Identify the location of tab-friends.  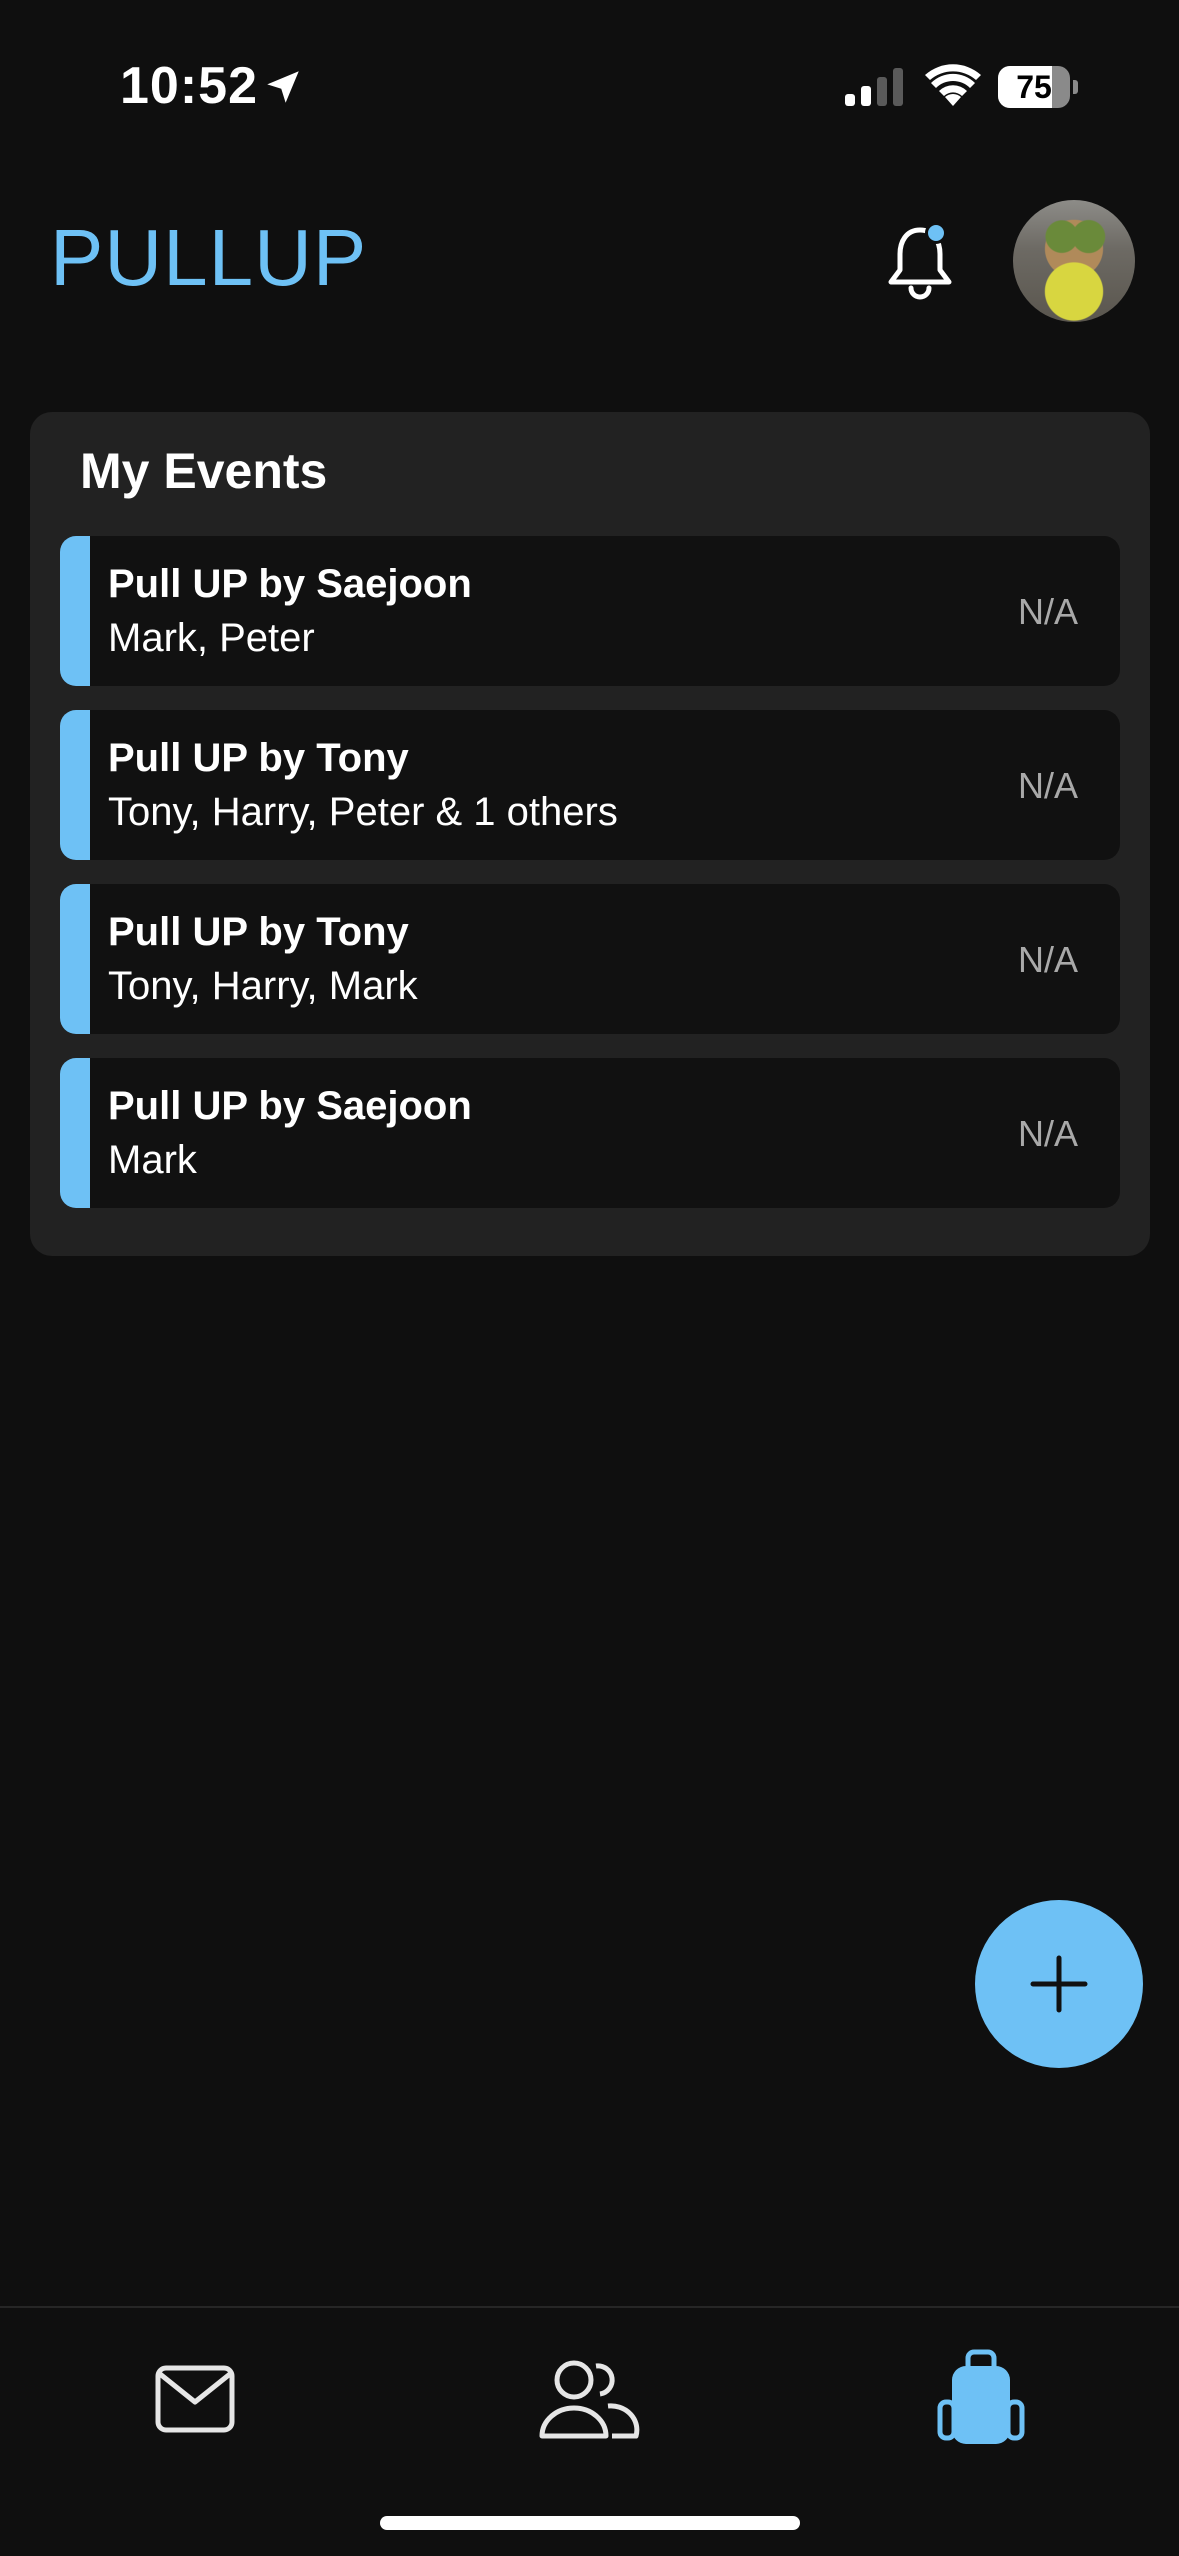
(589, 2399).